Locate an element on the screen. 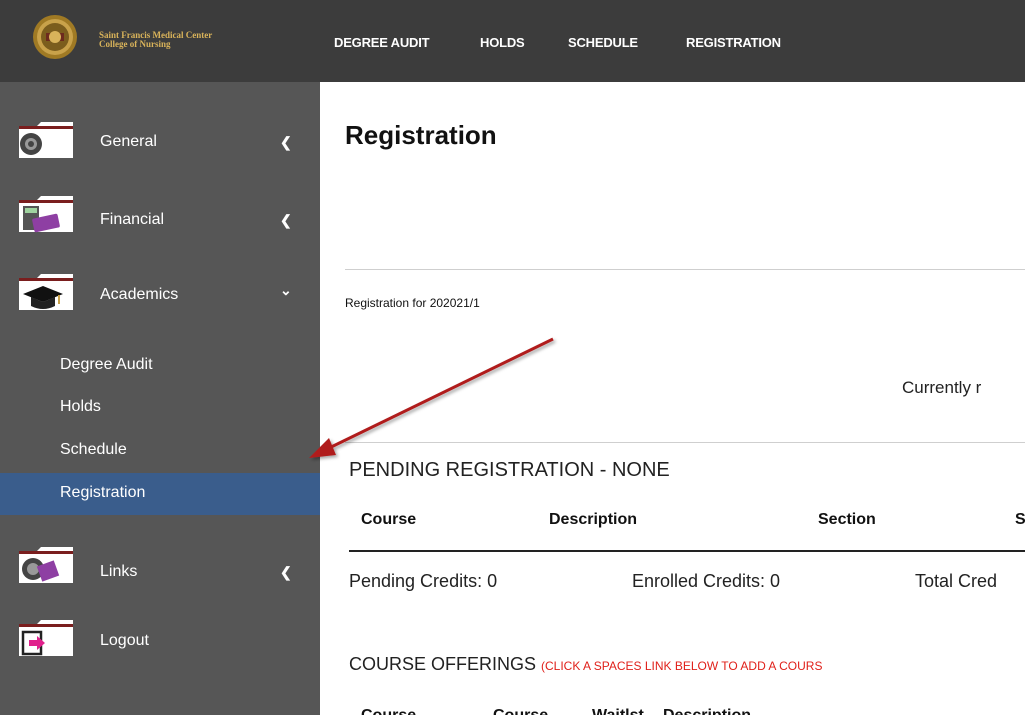 The image size is (1025, 715). page-title: Registration is located at coordinates (421, 135).